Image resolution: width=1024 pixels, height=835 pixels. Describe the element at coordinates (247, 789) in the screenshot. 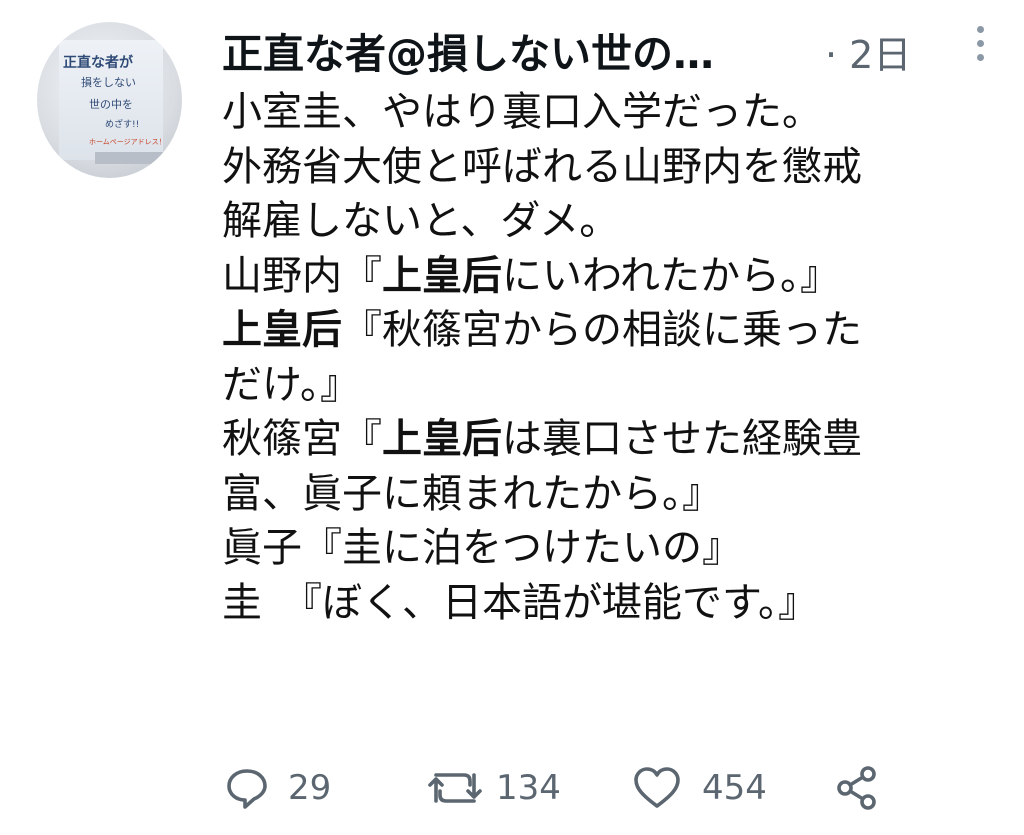

I see `reply-icon` at that location.